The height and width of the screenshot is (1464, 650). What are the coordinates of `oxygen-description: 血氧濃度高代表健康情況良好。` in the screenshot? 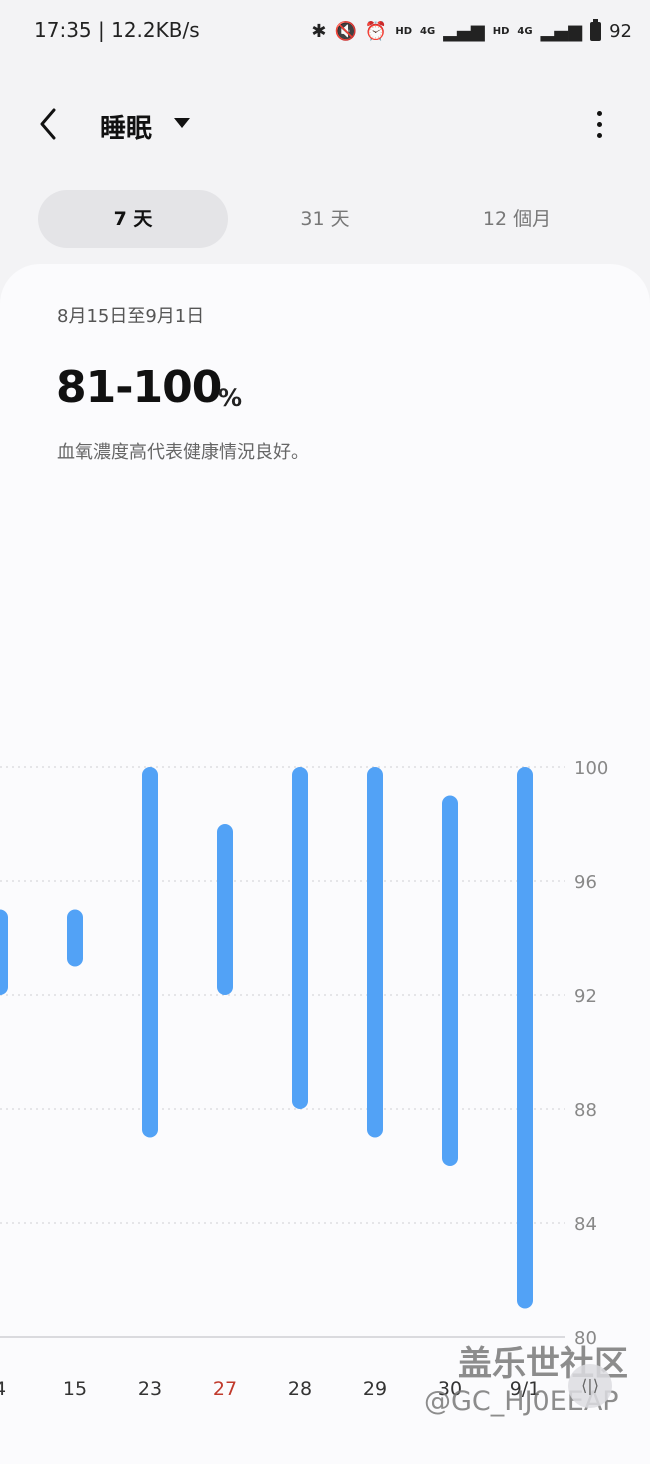 It's located at (183, 452).